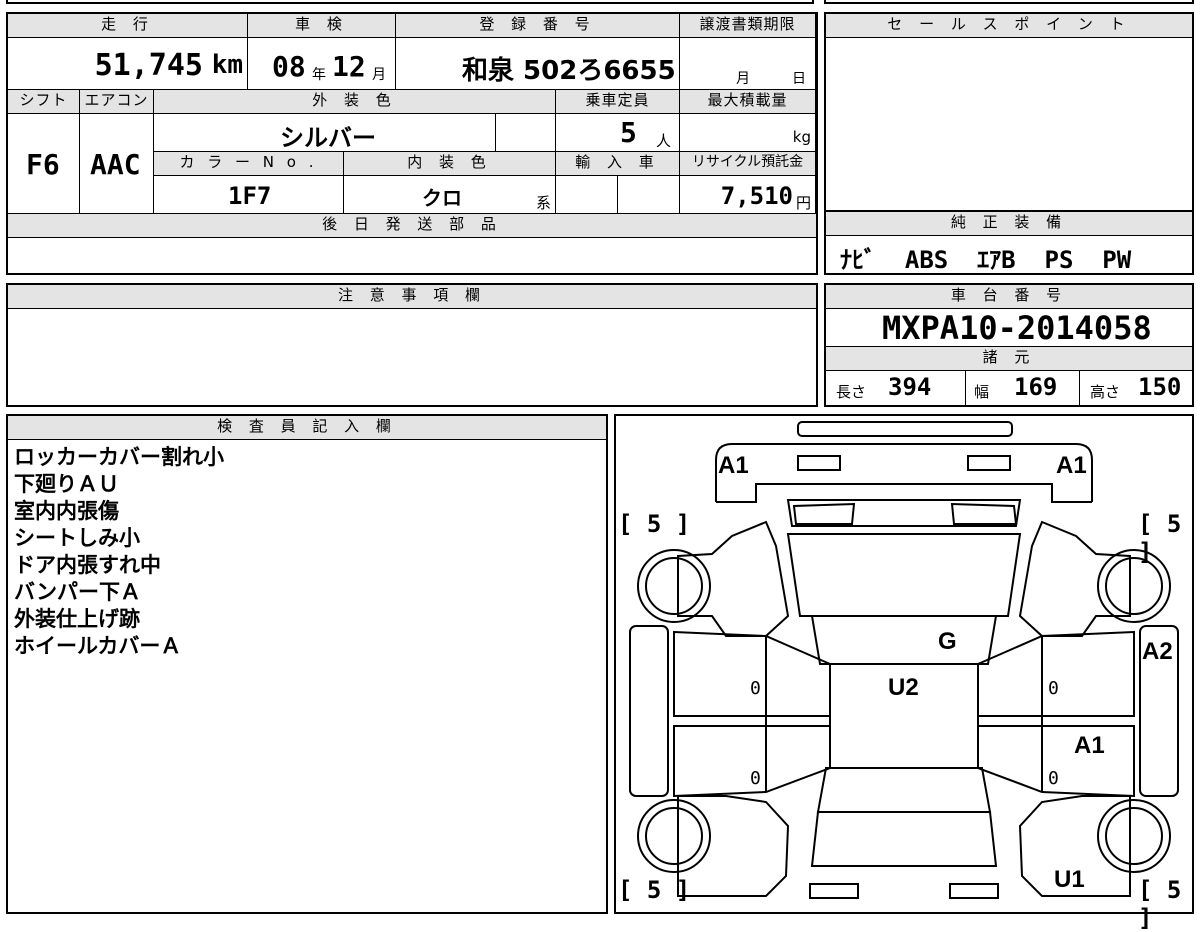 Image resolution: width=1200 pixels, height=932 pixels. Describe the element at coordinates (119, 457) in the screenshot. I see `inspector-note: ロッカーカバー割れ小` at that location.